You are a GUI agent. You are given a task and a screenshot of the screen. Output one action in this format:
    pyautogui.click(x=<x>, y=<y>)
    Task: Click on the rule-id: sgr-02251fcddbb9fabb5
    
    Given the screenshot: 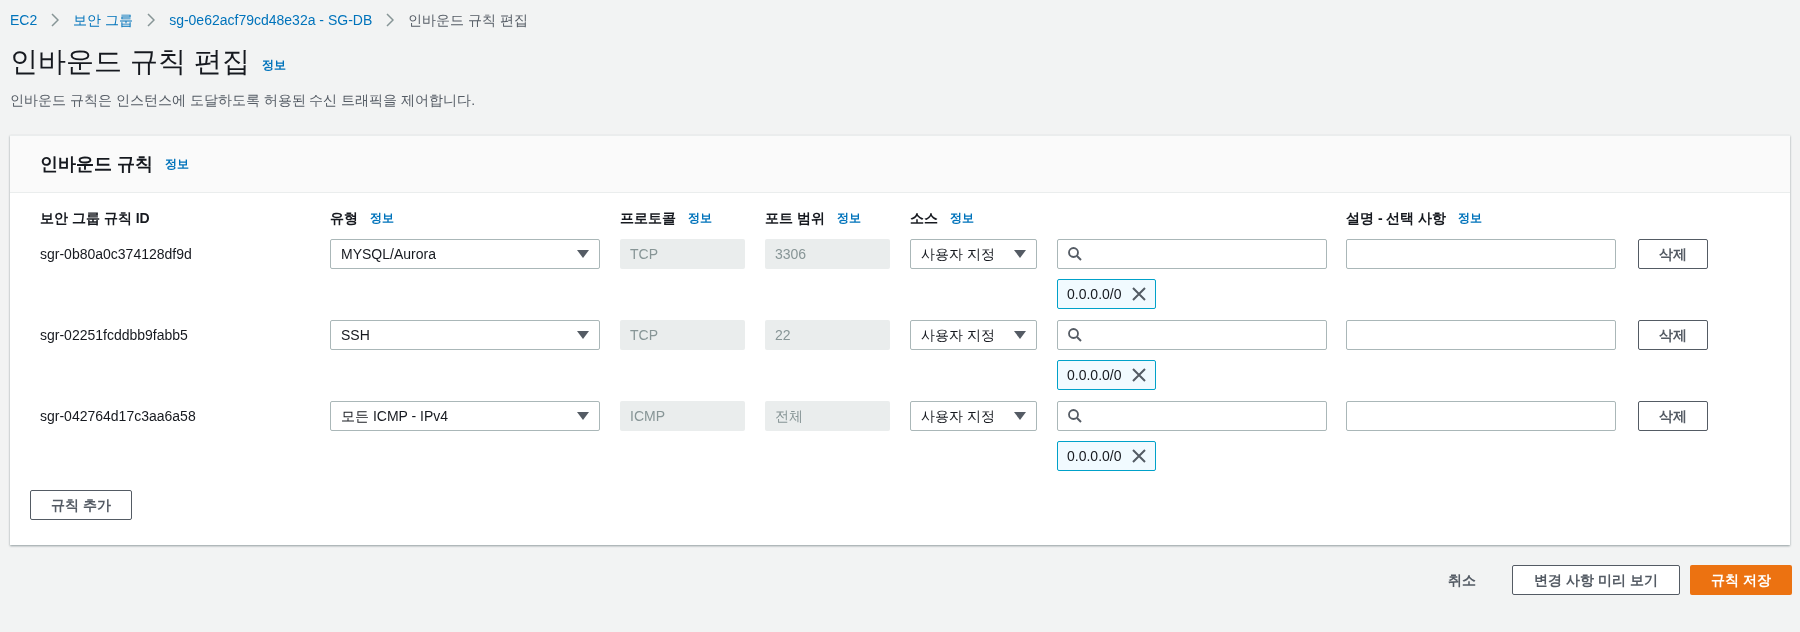 What is the action you would take?
    pyautogui.click(x=114, y=335)
    